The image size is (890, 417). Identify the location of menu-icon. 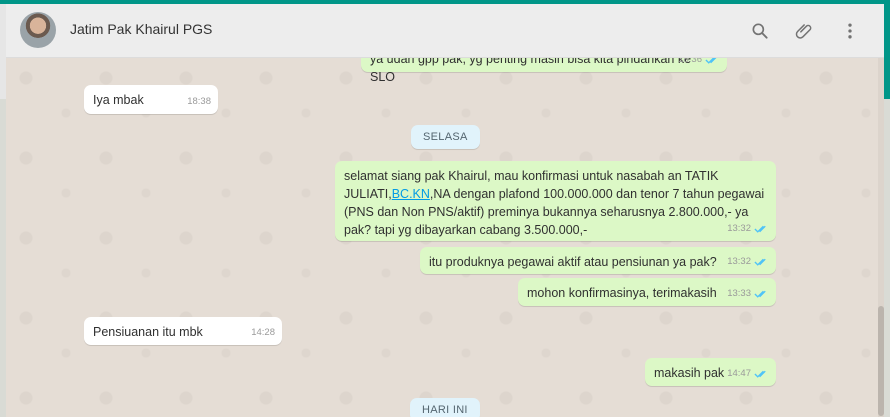
(850, 31).